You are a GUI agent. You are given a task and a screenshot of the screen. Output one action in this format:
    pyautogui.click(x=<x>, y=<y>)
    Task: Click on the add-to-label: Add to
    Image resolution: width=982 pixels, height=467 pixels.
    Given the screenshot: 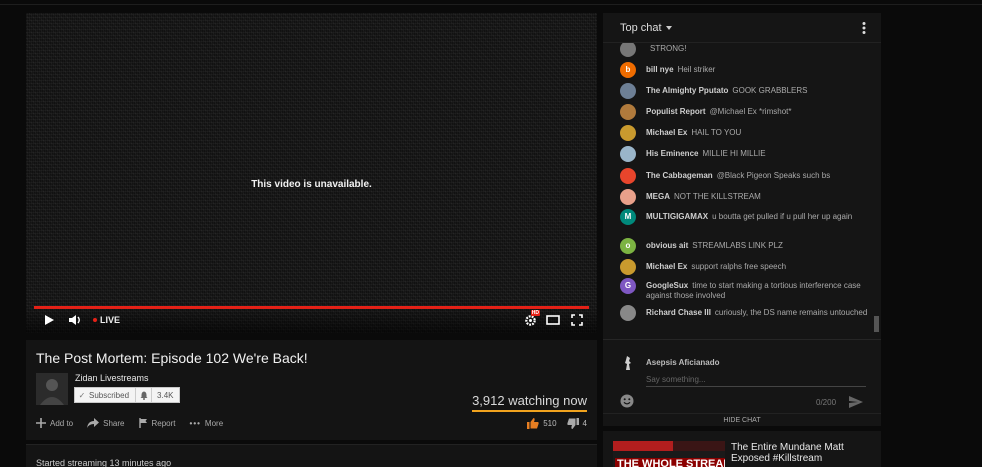 What is the action you would take?
    pyautogui.click(x=62, y=423)
    